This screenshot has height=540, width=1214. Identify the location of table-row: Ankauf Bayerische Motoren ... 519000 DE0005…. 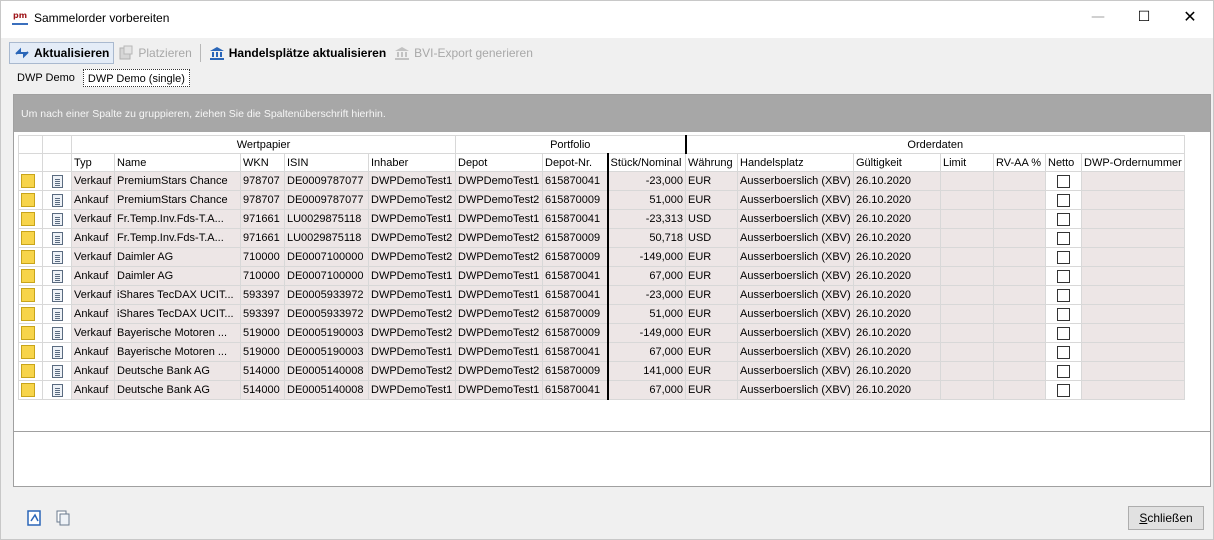
(601, 352).